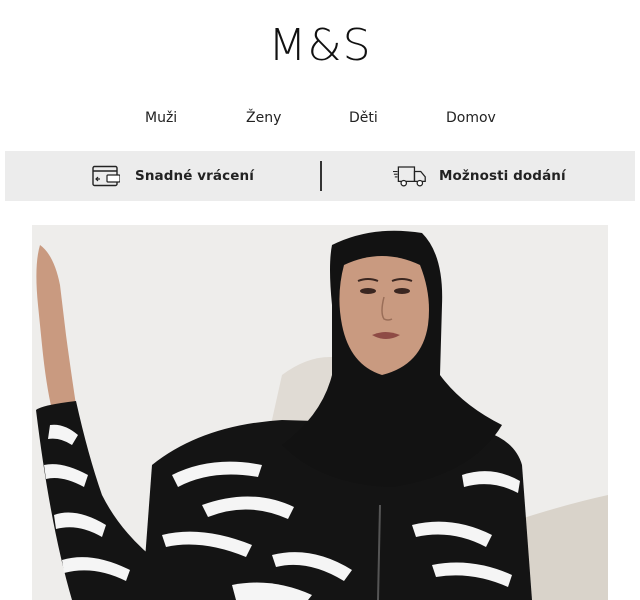 This screenshot has height=600, width=640. I want to click on easy-returns-label: Snadné vrácení, so click(194, 176).